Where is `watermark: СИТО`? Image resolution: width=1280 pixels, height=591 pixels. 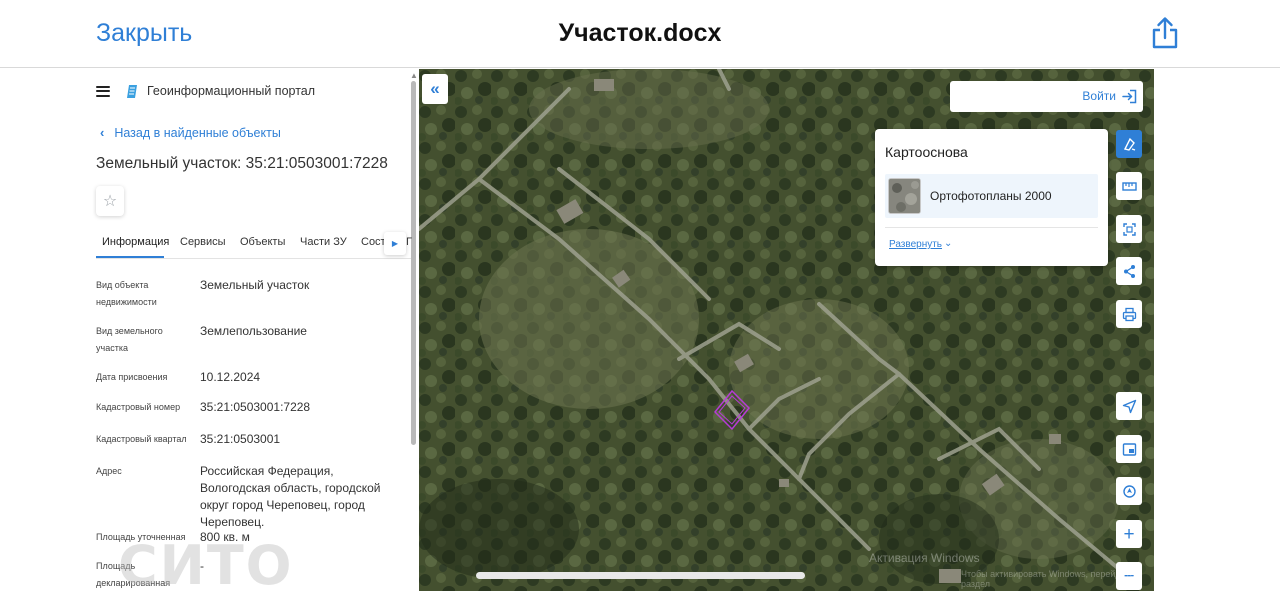
watermark: СИТО is located at coordinates (206, 562).